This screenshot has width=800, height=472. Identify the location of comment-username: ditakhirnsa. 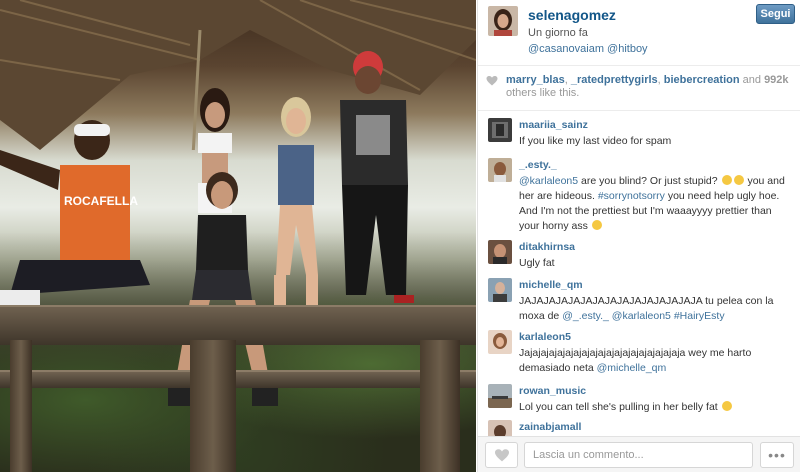
(547, 247).